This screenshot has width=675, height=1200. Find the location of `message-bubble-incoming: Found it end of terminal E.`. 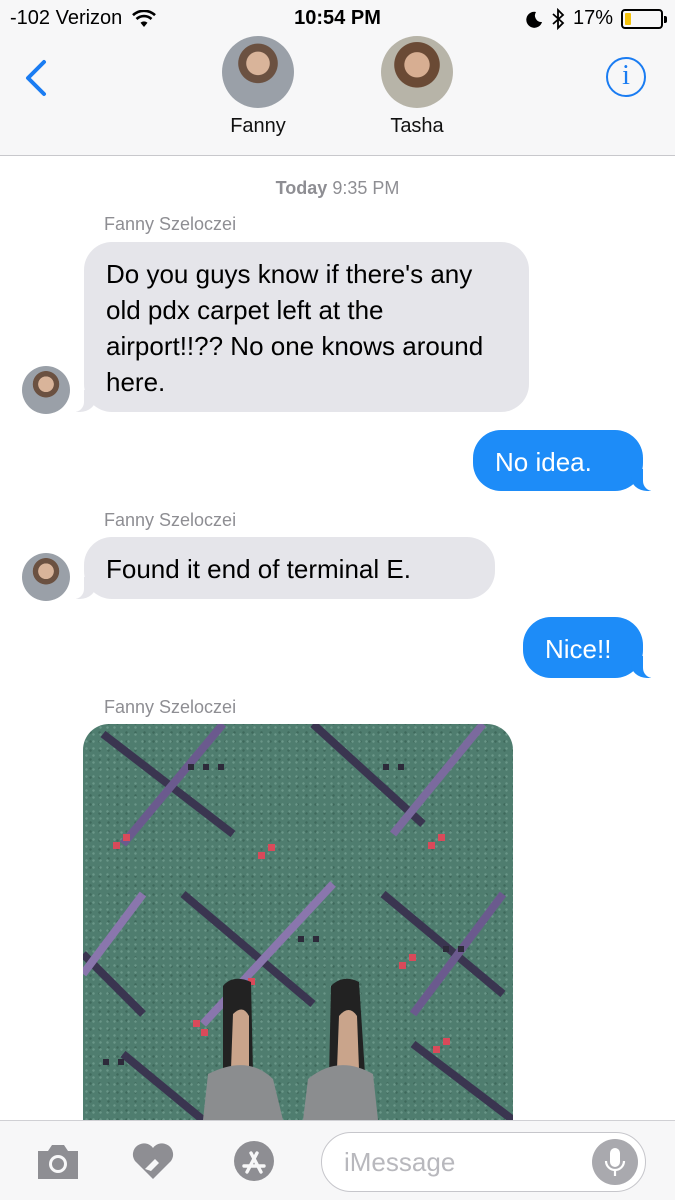

message-bubble-incoming: Found it end of terminal E. is located at coordinates (279, 568).